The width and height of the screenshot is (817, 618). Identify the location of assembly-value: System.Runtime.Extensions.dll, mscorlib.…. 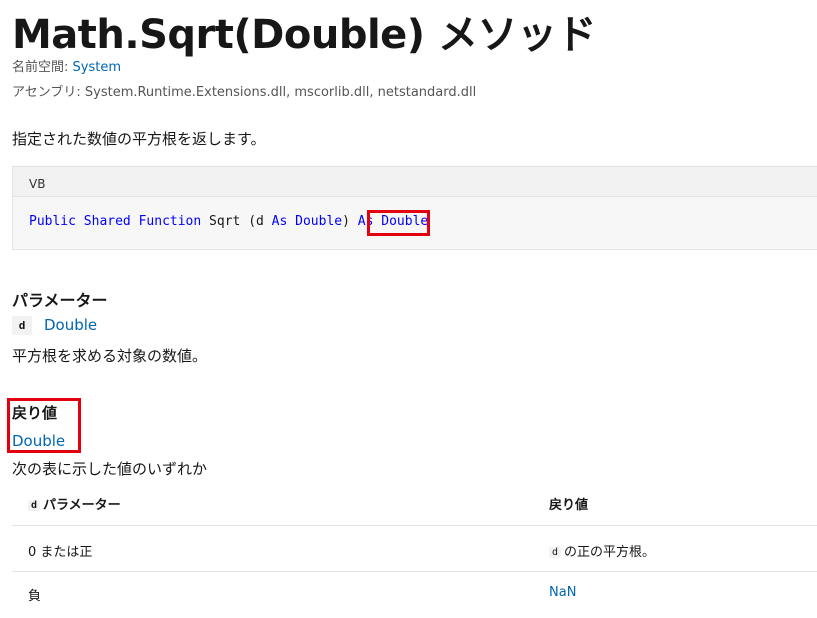
(280, 92).